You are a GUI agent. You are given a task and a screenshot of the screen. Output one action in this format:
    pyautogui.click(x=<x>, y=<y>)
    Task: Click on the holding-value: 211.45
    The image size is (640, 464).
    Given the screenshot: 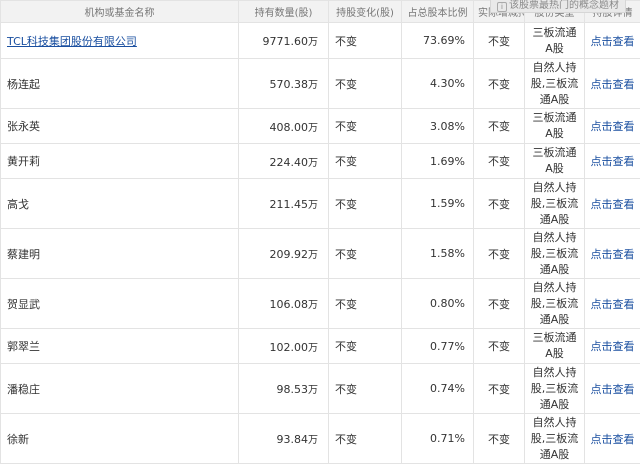 What is the action you would take?
    pyautogui.click(x=289, y=204)
    